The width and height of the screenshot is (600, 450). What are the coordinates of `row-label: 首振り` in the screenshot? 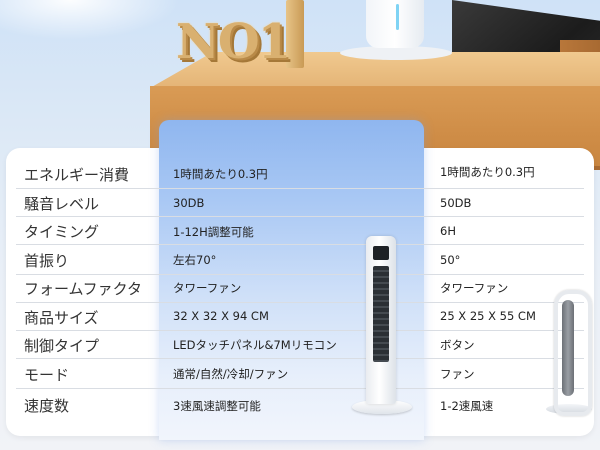 It's located at (47, 261).